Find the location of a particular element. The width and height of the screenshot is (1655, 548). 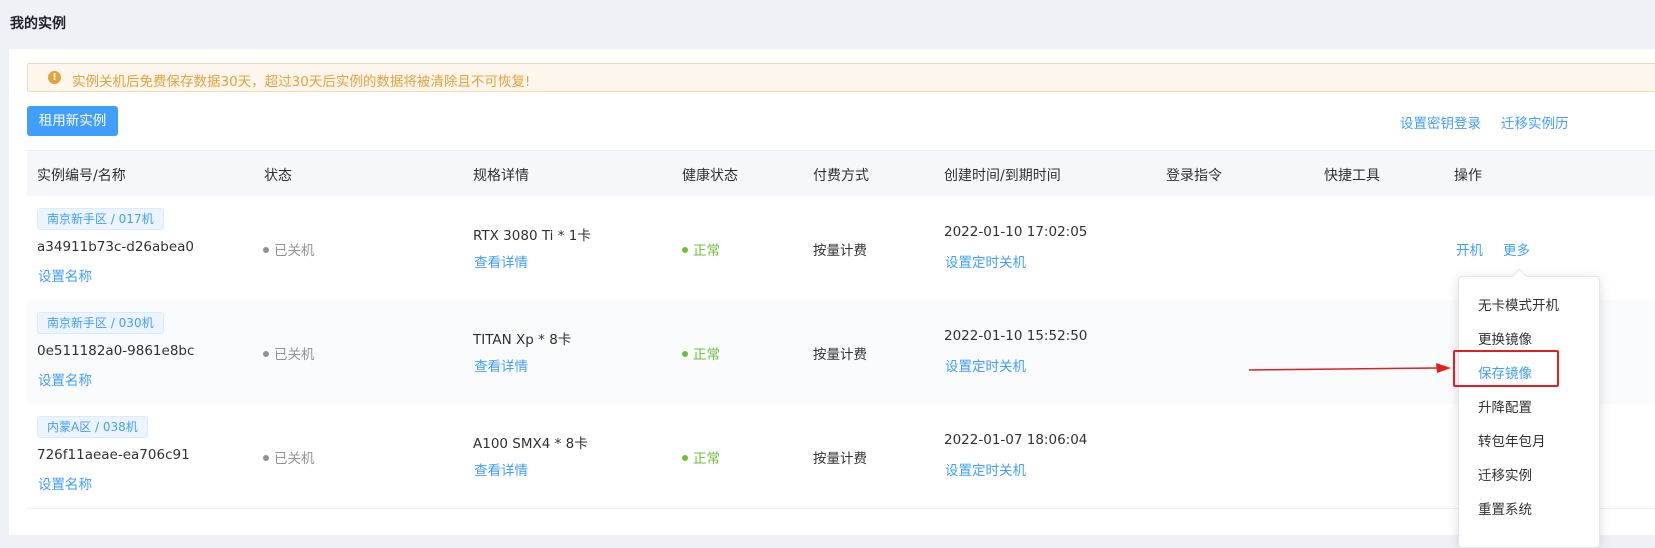

header-status: 状态 is located at coordinates (278, 176).